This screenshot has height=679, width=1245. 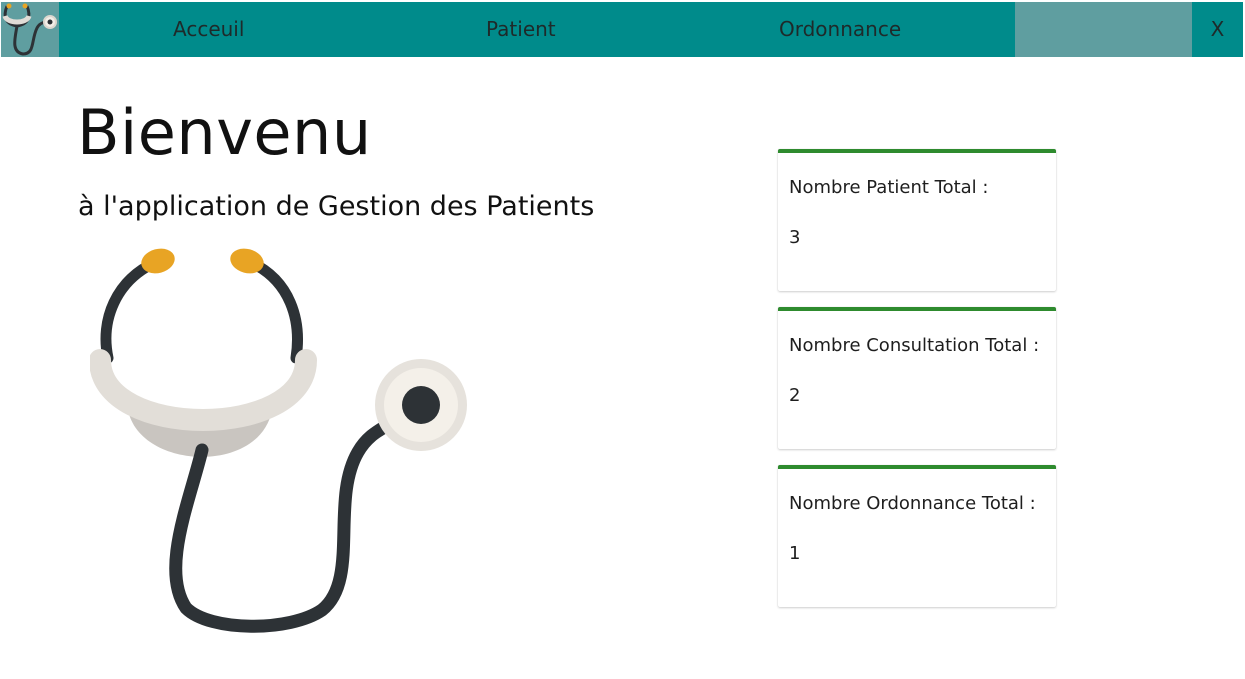 I want to click on nav-item-acceuil: Acceuil, so click(x=208, y=29).